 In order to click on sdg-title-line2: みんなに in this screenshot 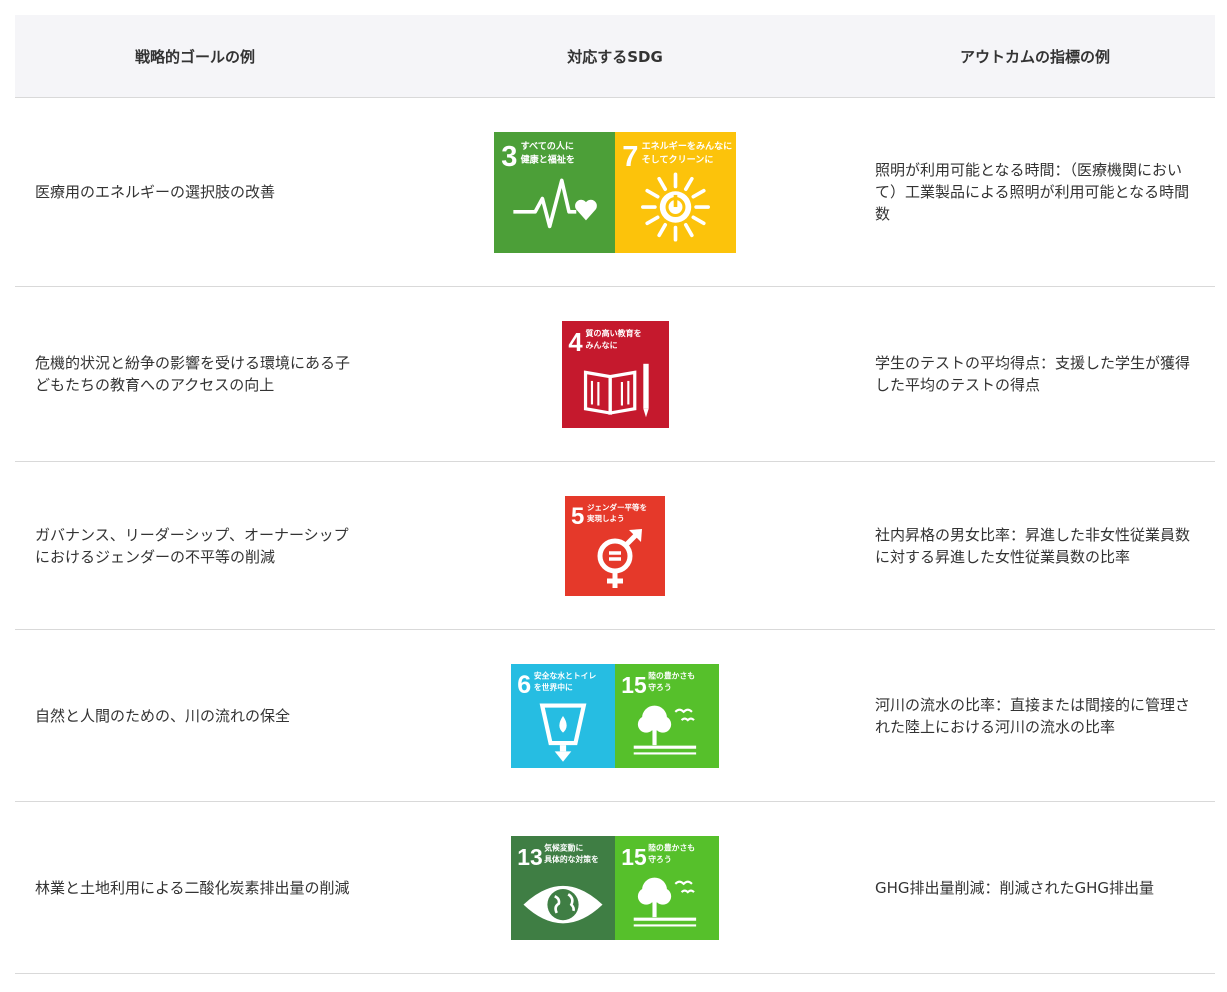, I will do `click(601, 344)`.